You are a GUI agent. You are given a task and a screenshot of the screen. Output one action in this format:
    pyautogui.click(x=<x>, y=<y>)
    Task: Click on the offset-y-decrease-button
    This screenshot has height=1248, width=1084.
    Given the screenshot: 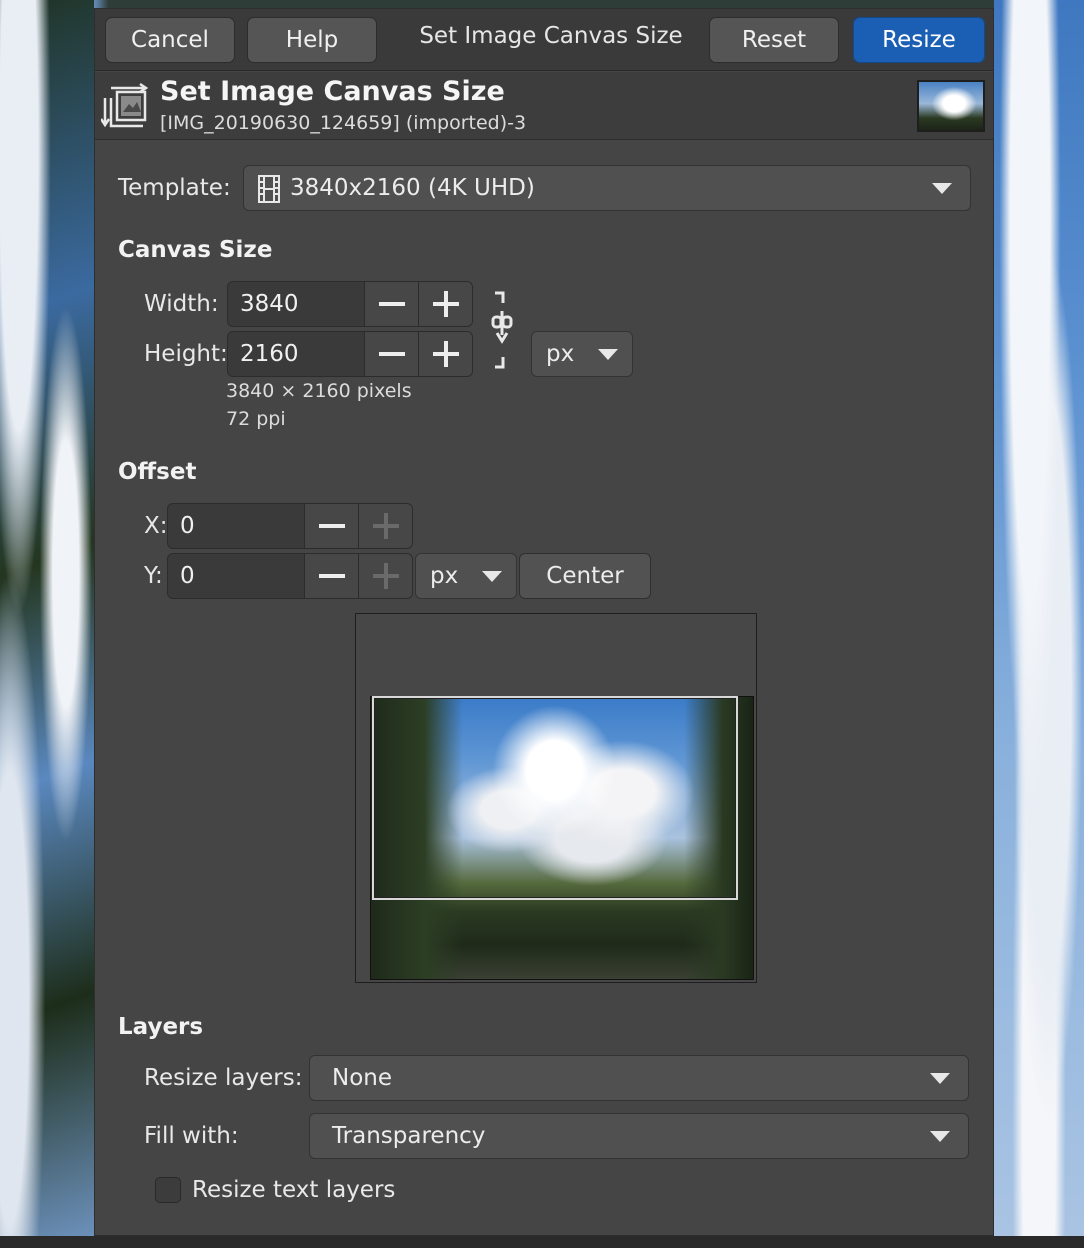 What is the action you would take?
    pyautogui.click(x=331, y=576)
    